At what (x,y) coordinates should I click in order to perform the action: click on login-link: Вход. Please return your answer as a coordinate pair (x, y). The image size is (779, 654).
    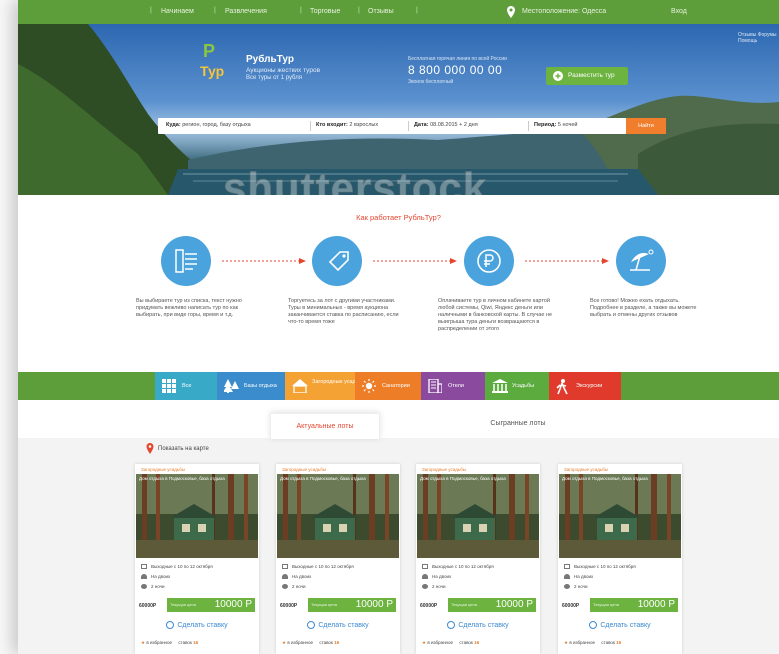
    Looking at the image, I should click on (679, 11).